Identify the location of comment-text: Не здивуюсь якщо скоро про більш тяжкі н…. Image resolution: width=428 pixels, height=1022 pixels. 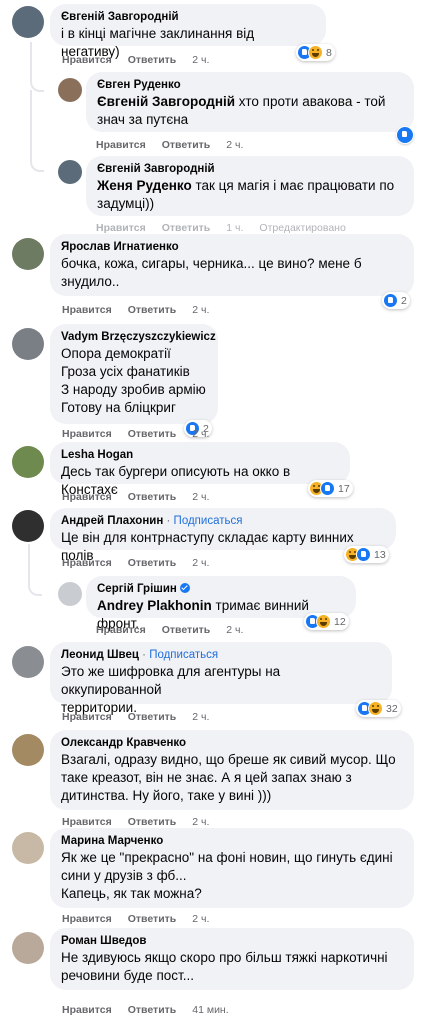
(224, 966).